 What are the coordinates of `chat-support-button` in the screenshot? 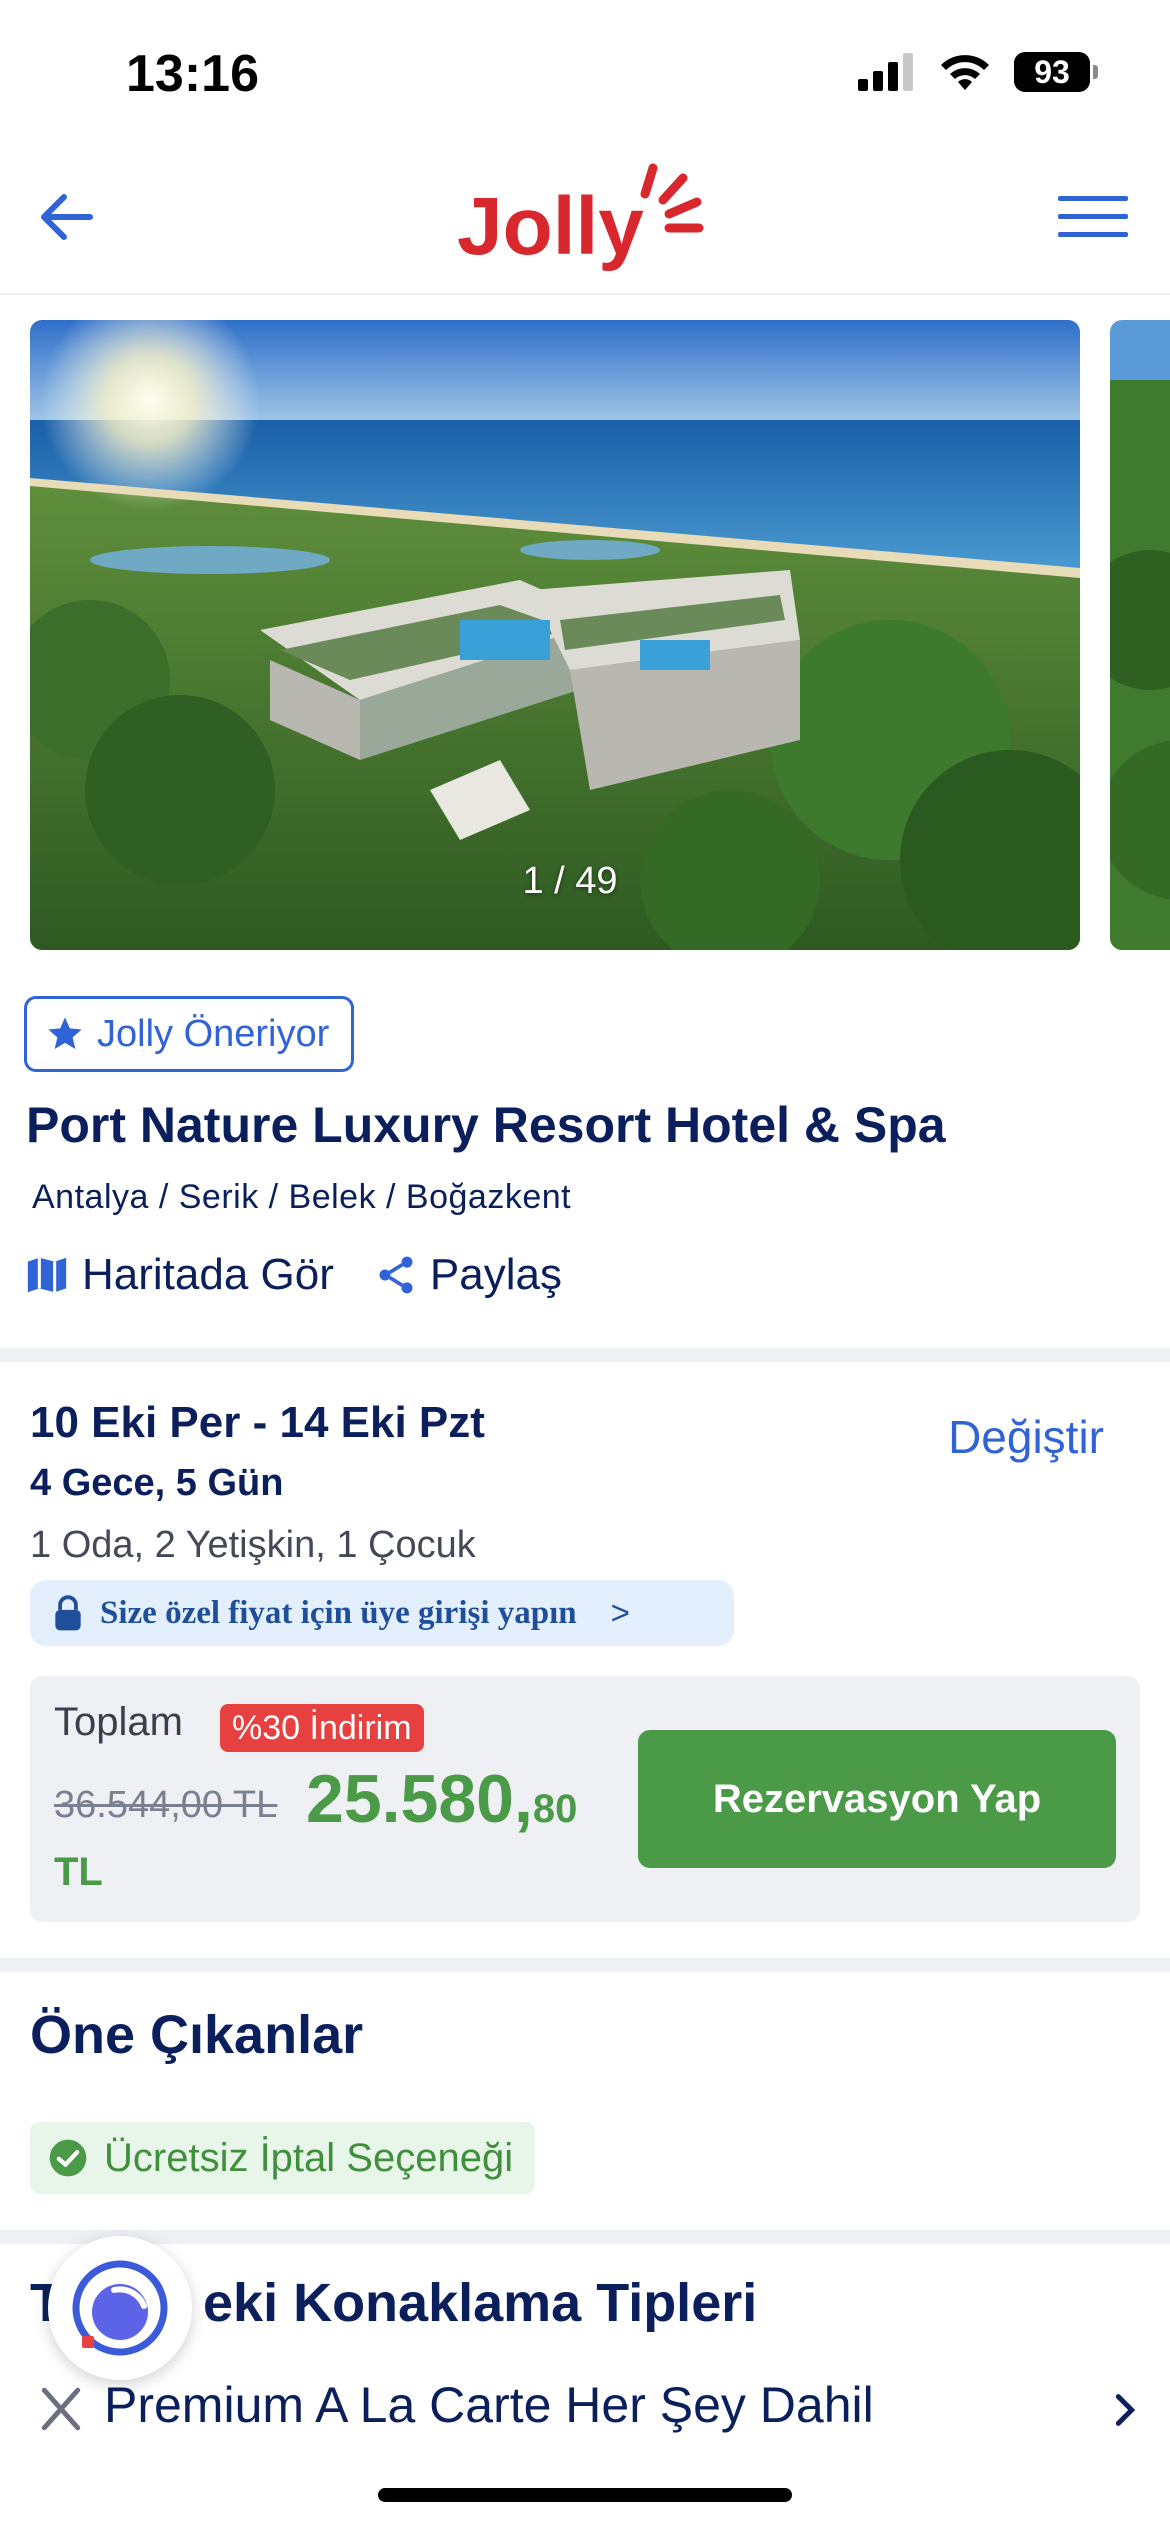 It's located at (120, 2308).